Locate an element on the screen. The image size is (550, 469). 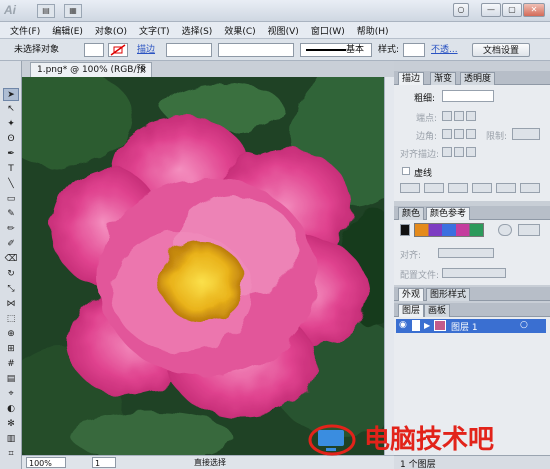
menu-type: 文字(T) is located at coordinates (154, 30).